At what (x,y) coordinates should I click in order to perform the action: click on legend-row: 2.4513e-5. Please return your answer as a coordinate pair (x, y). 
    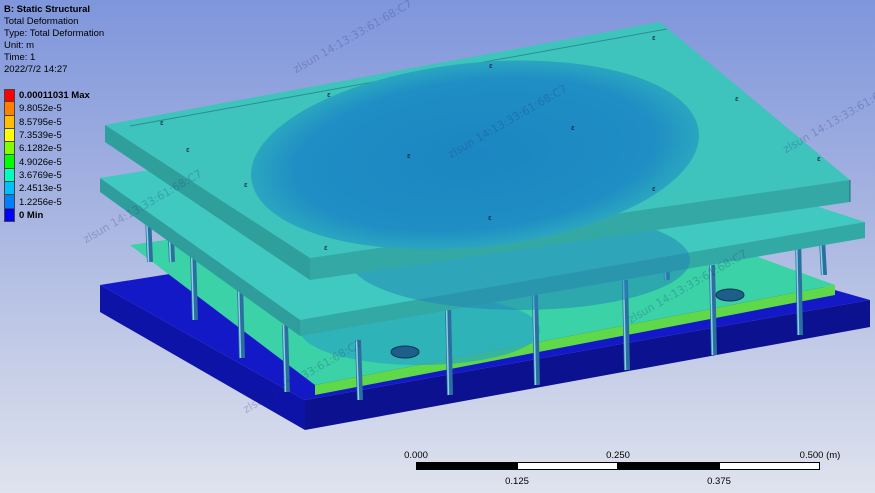
    Looking at the image, I should click on (47, 189).